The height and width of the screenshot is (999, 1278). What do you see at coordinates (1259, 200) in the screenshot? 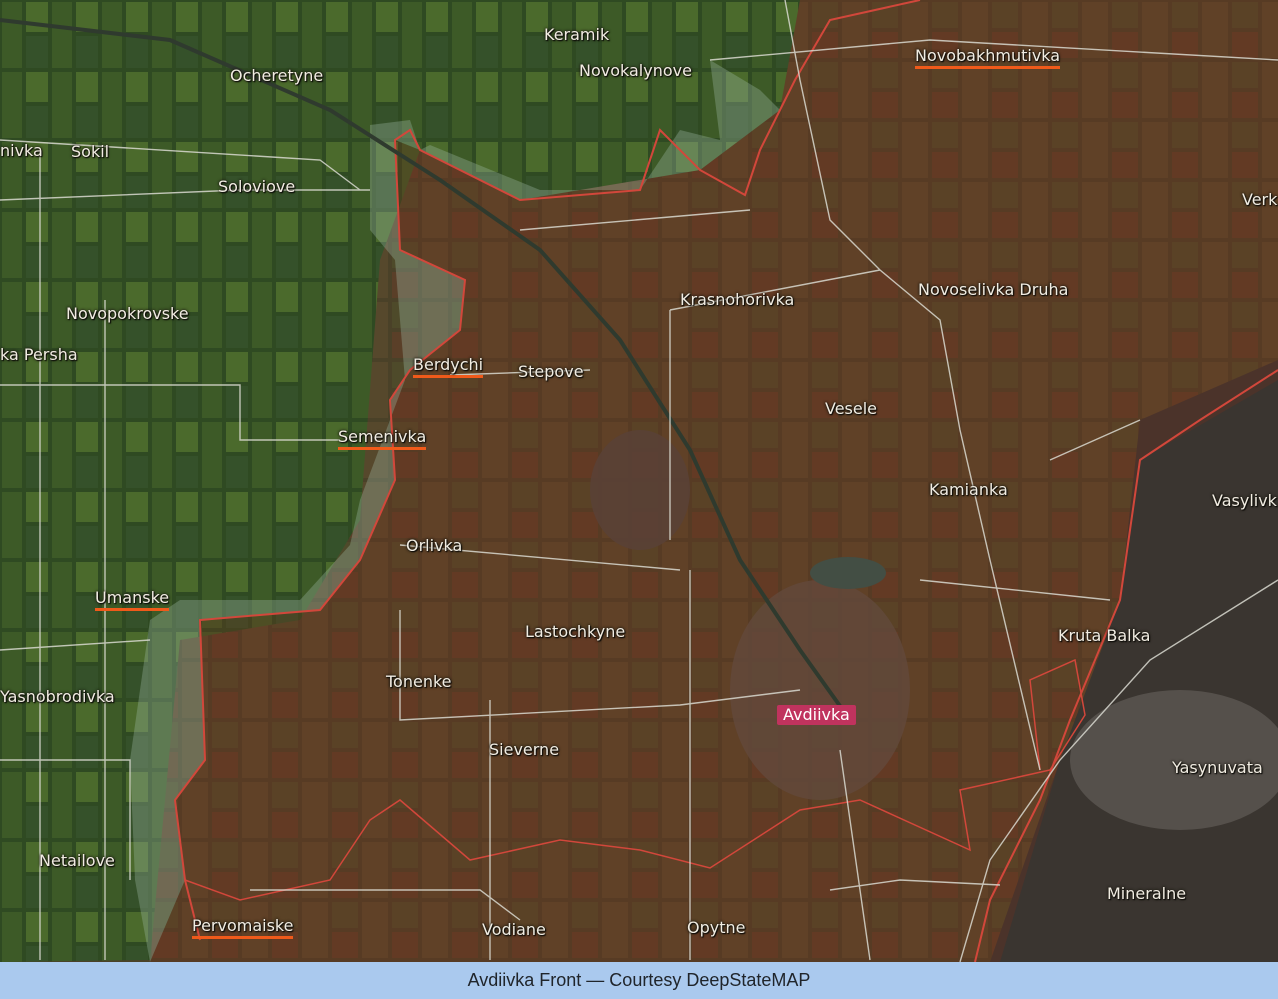
I see `place-verk: Verk` at bounding box center [1259, 200].